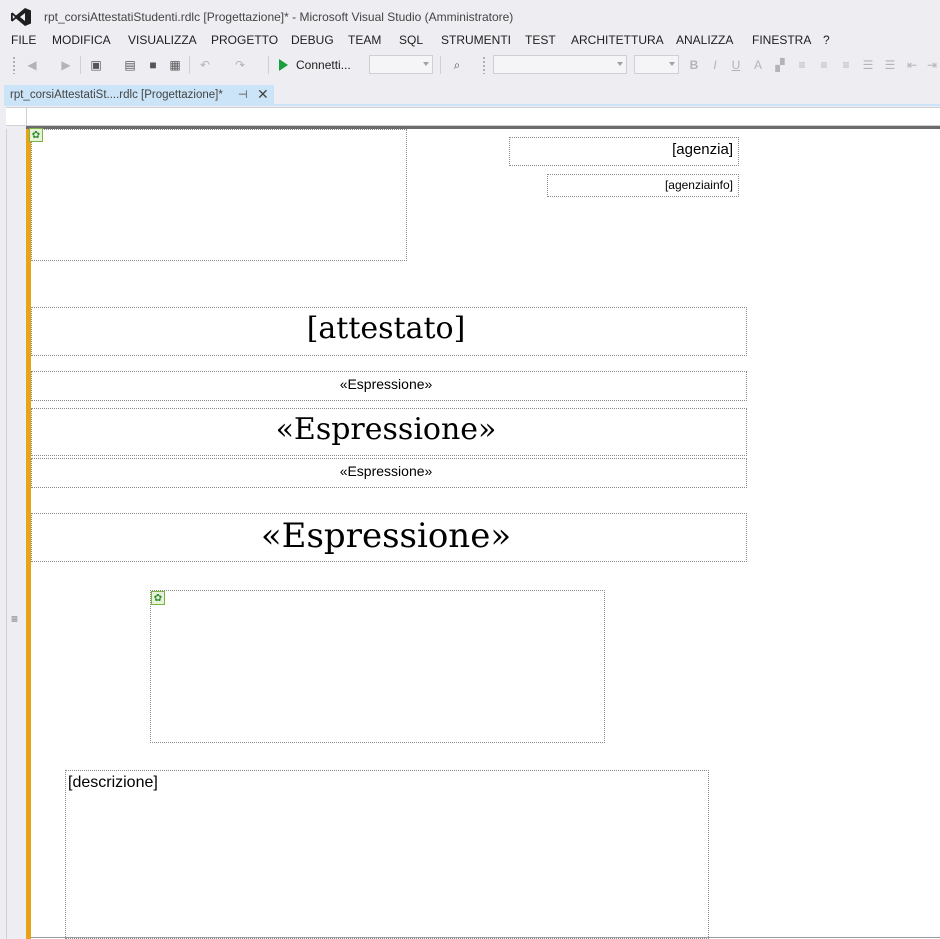  I want to click on configuration-dropdown, so click(401, 64).